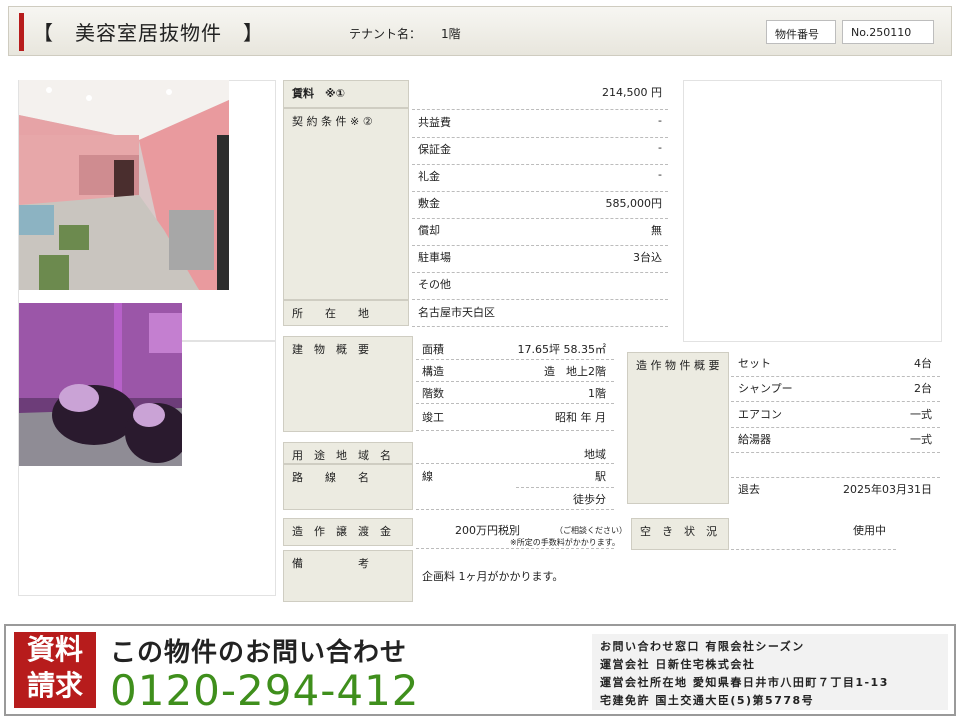  I want to click on fixture-value: 一式, so click(921, 414).